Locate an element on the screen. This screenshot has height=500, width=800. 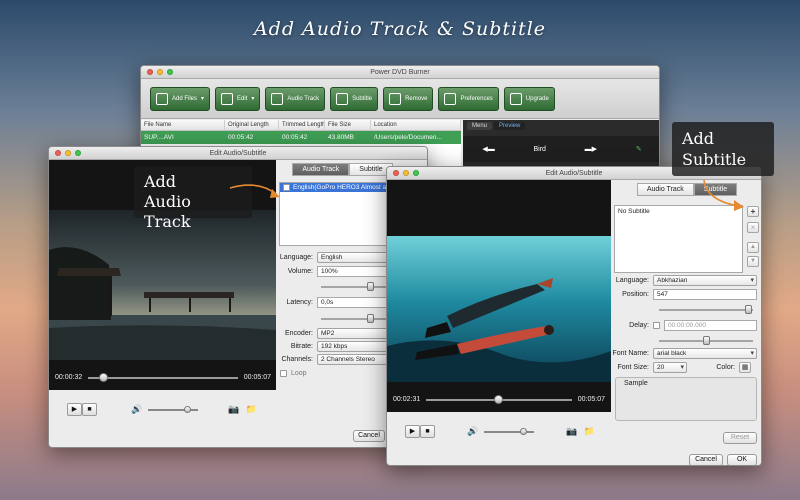
chevron-down-icon: ▾ is located at coordinates (203, 99).